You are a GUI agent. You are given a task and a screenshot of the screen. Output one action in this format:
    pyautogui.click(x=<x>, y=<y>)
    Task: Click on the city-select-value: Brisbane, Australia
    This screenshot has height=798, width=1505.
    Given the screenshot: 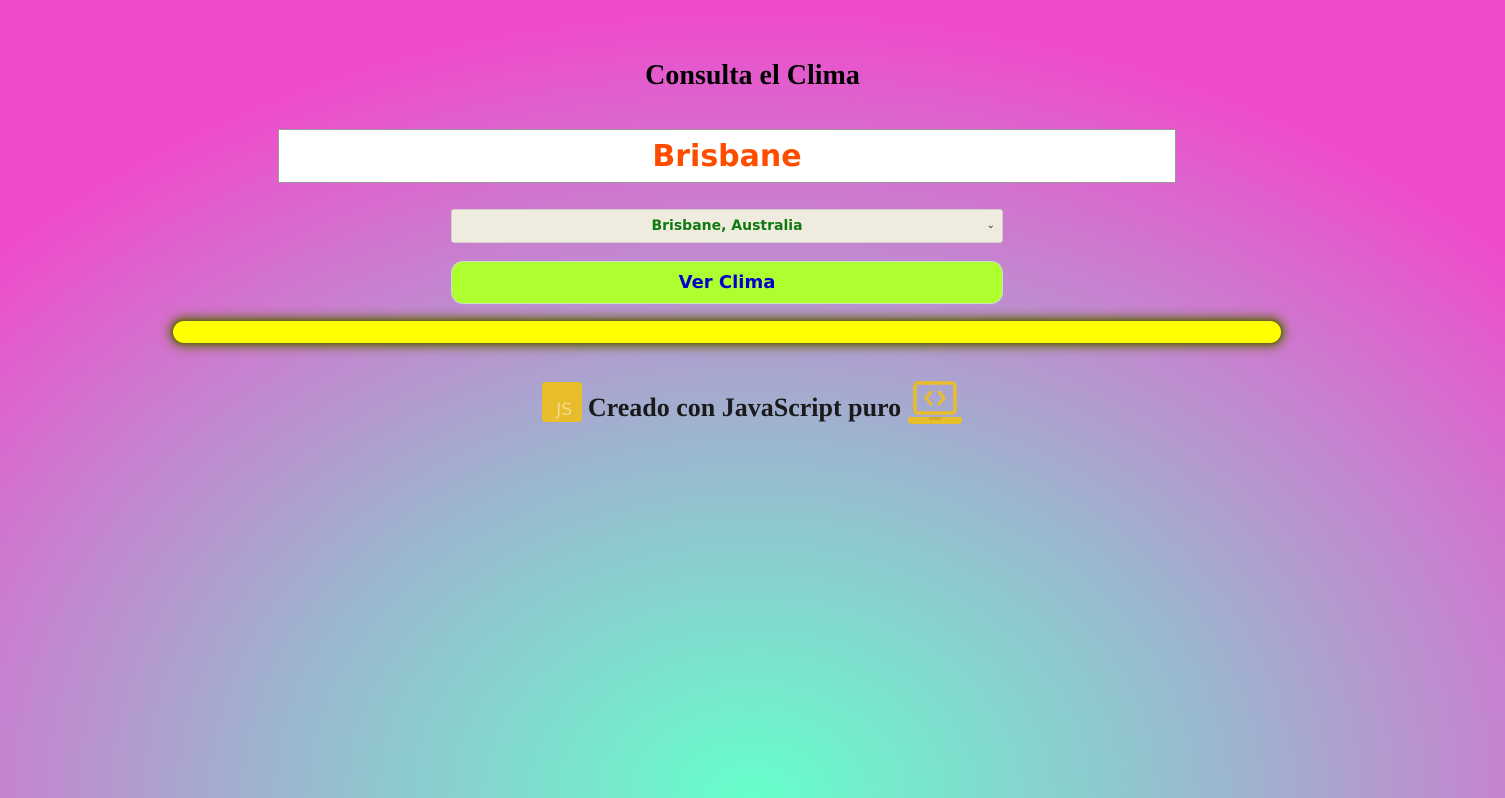 What is the action you would take?
    pyautogui.click(x=727, y=226)
    